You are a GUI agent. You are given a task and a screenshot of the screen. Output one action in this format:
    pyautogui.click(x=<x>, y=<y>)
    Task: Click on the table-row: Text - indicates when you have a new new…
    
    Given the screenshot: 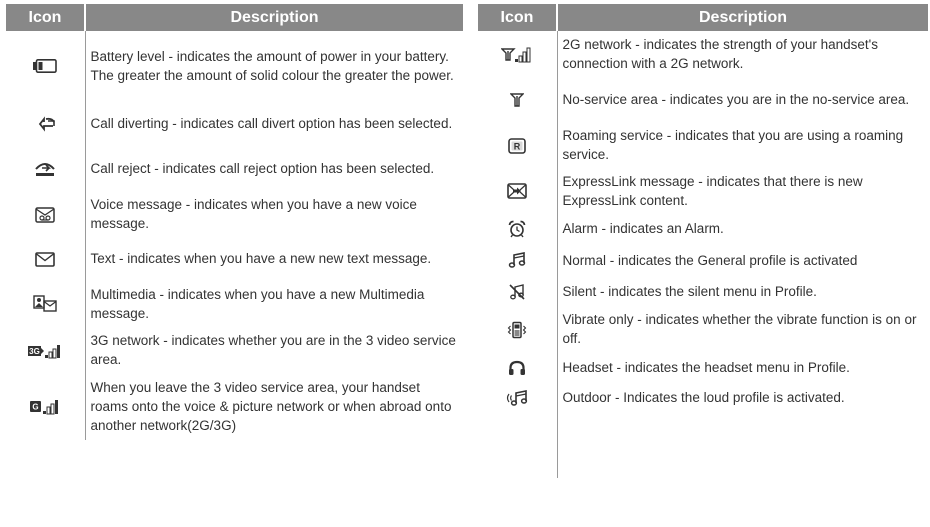 What is the action you would take?
    pyautogui.click(x=234, y=258)
    